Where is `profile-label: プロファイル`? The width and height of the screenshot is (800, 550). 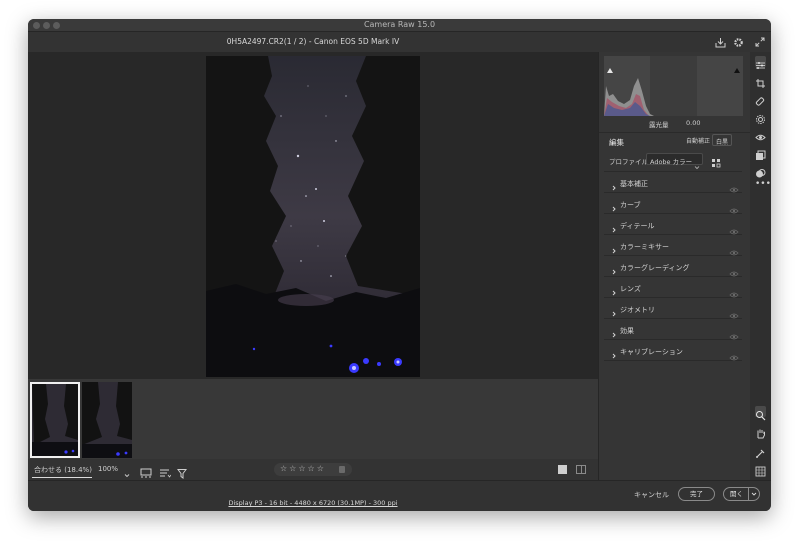
profile-label: プロファイル is located at coordinates (628, 162).